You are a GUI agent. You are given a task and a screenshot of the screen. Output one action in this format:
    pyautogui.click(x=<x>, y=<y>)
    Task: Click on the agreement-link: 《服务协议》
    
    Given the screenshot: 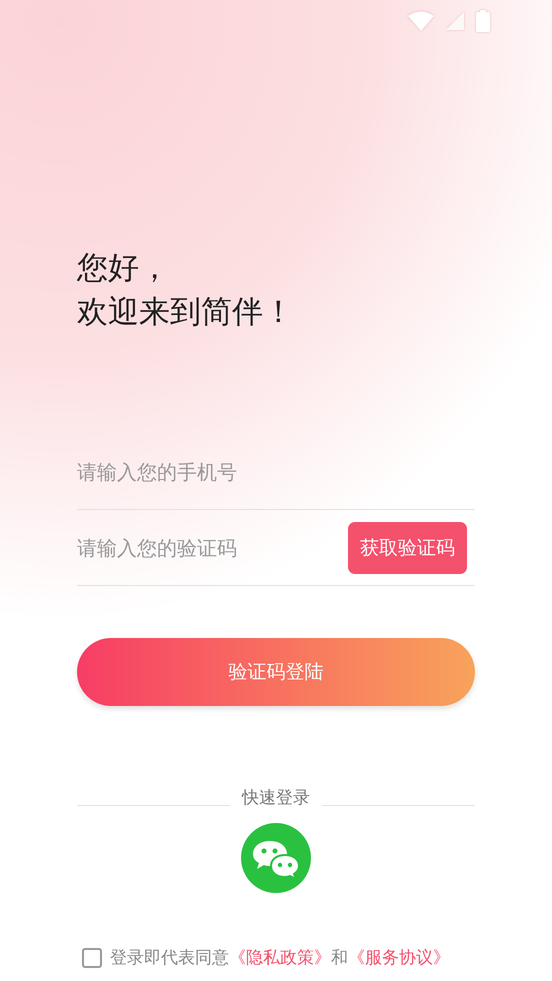 What is the action you would take?
    pyautogui.click(x=399, y=958)
    